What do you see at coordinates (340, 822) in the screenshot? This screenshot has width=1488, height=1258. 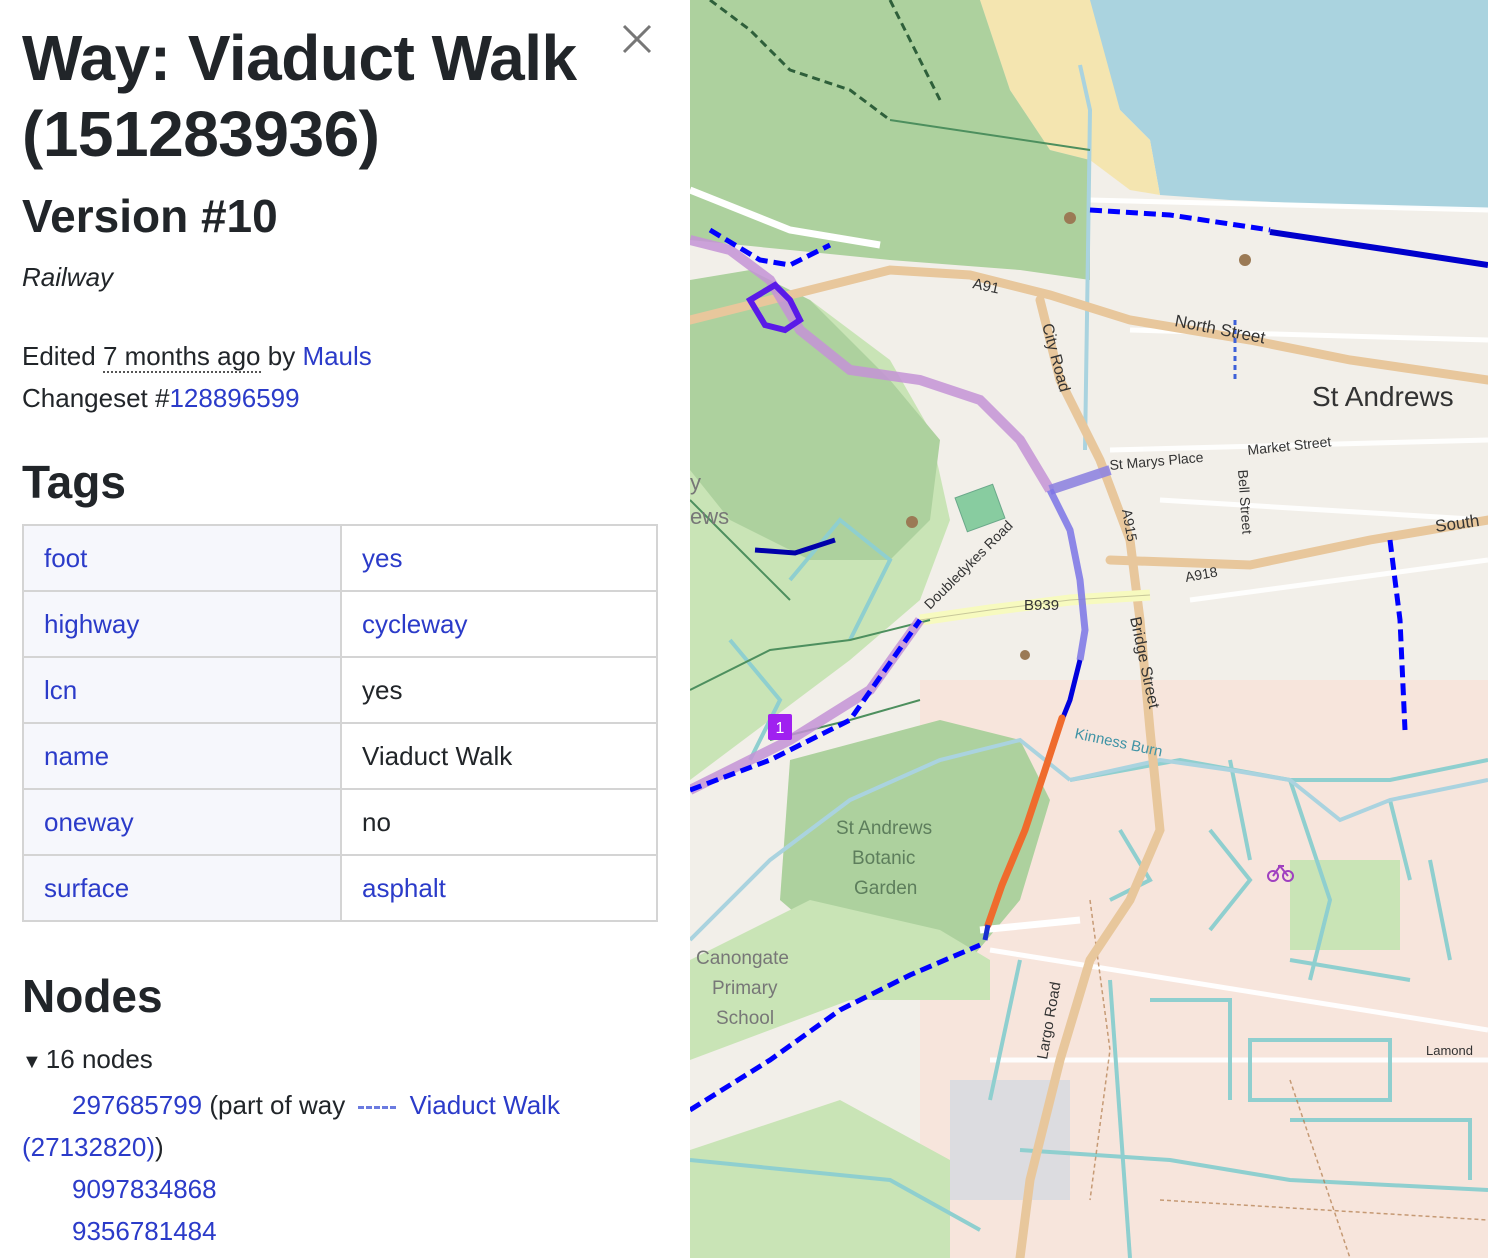 I see `table-row: oneway no` at bounding box center [340, 822].